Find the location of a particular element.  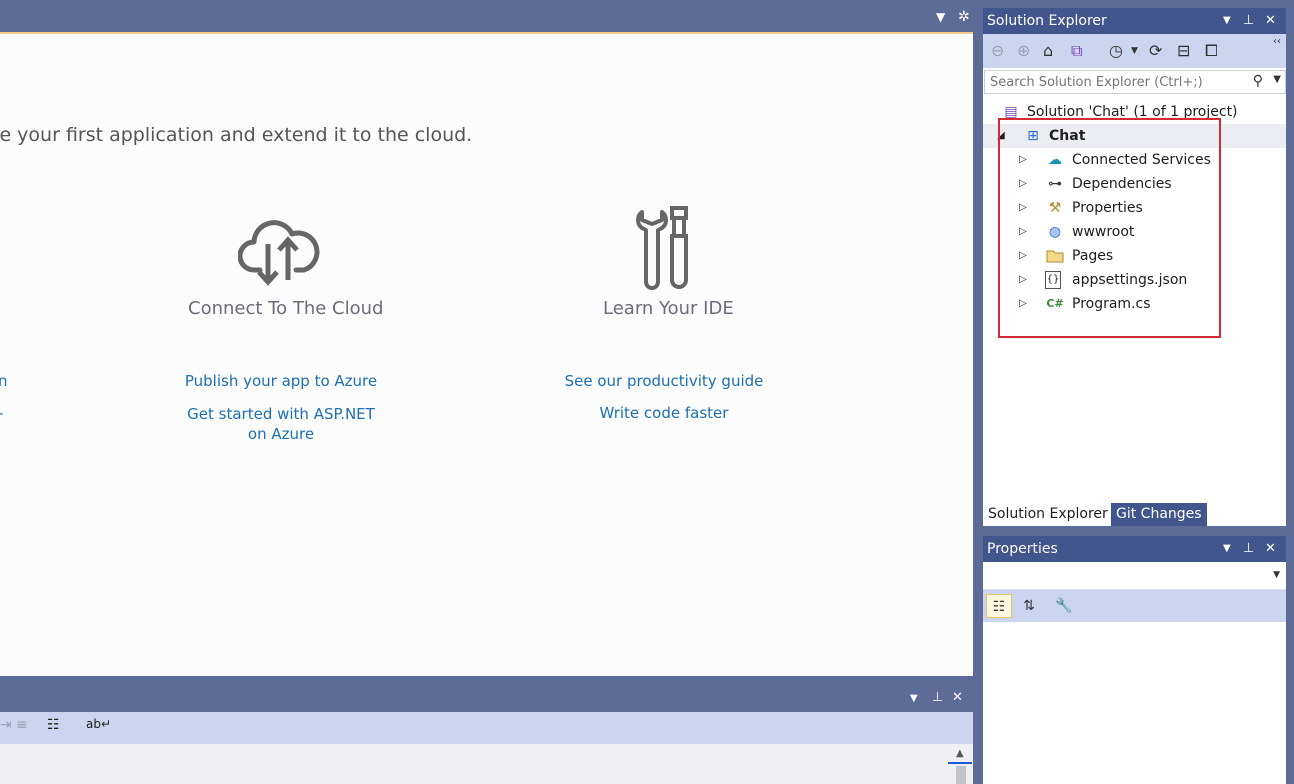

output-content: ▲ is located at coordinates (486, 764).